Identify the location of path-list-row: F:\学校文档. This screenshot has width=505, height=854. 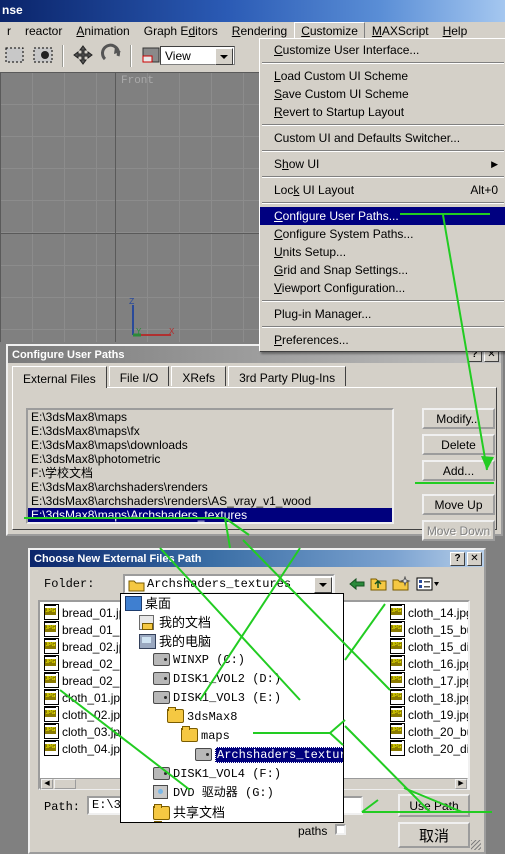
(210, 473).